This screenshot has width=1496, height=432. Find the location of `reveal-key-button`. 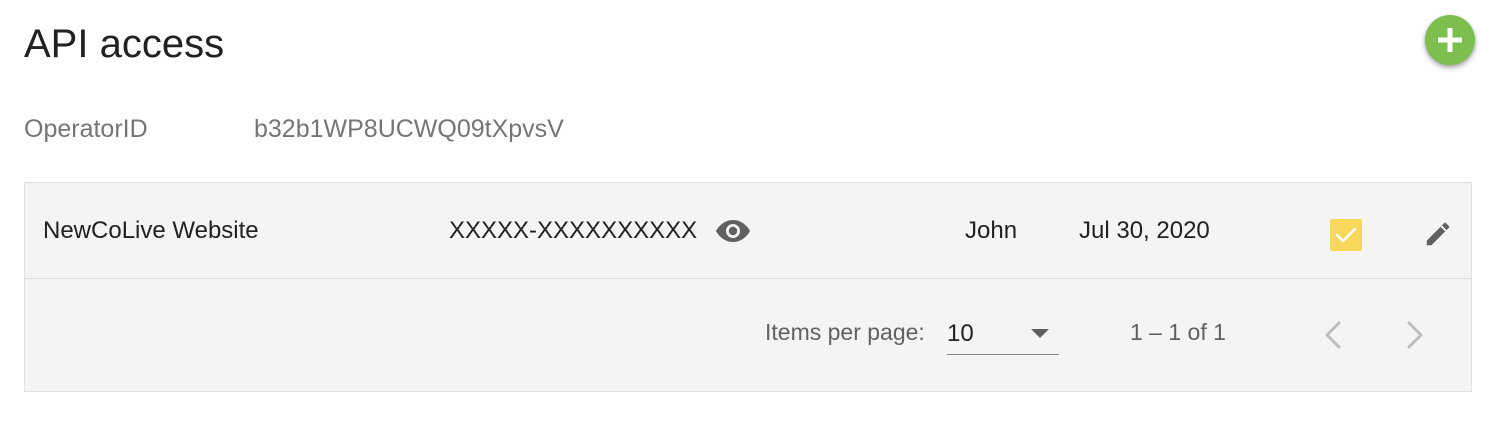

reveal-key-button is located at coordinates (733, 231).